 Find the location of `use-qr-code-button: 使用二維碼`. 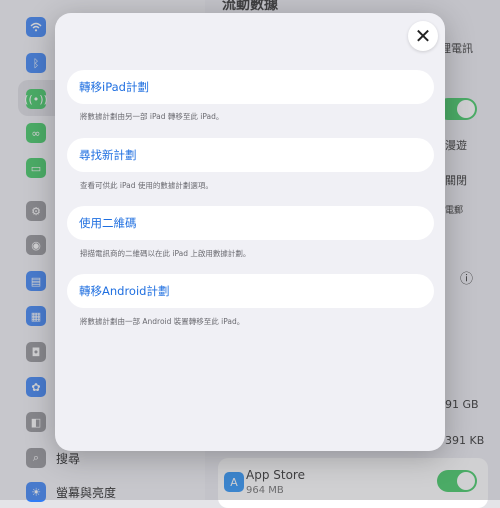

use-qr-code-button: 使用二維碼 is located at coordinates (250, 223).